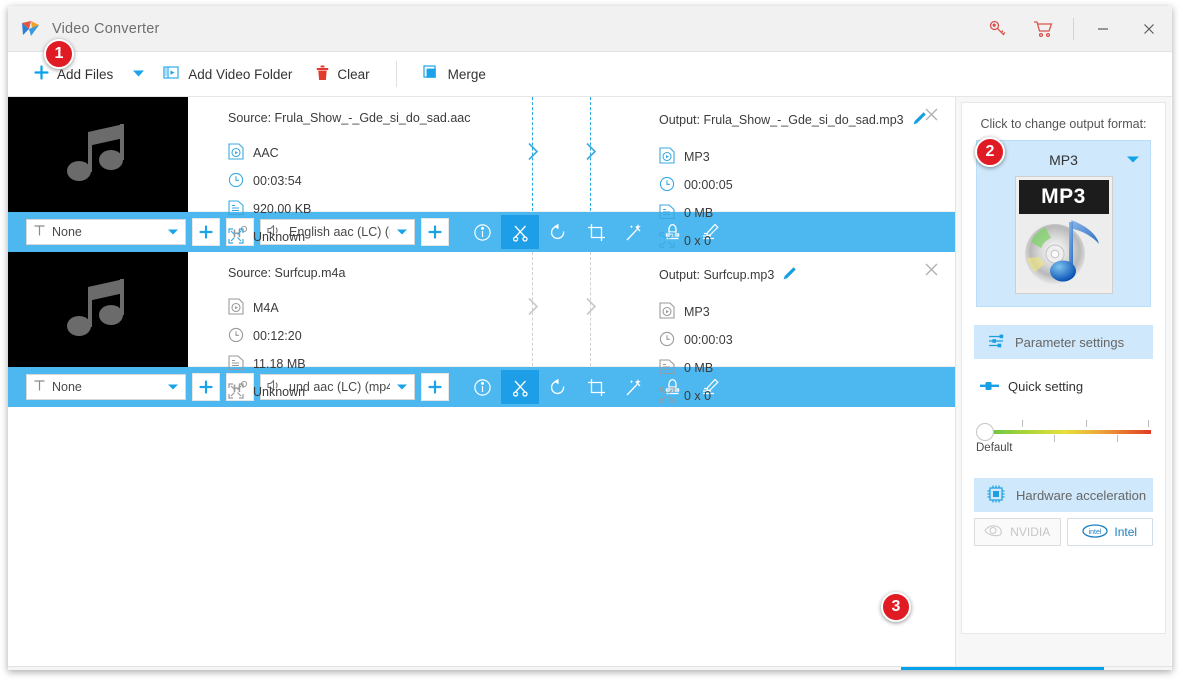 This screenshot has width=1180, height=680. What do you see at coordinates (697, 312) in the screenshot?
I see `output-format: MP3` at bounding box center [697, 312].